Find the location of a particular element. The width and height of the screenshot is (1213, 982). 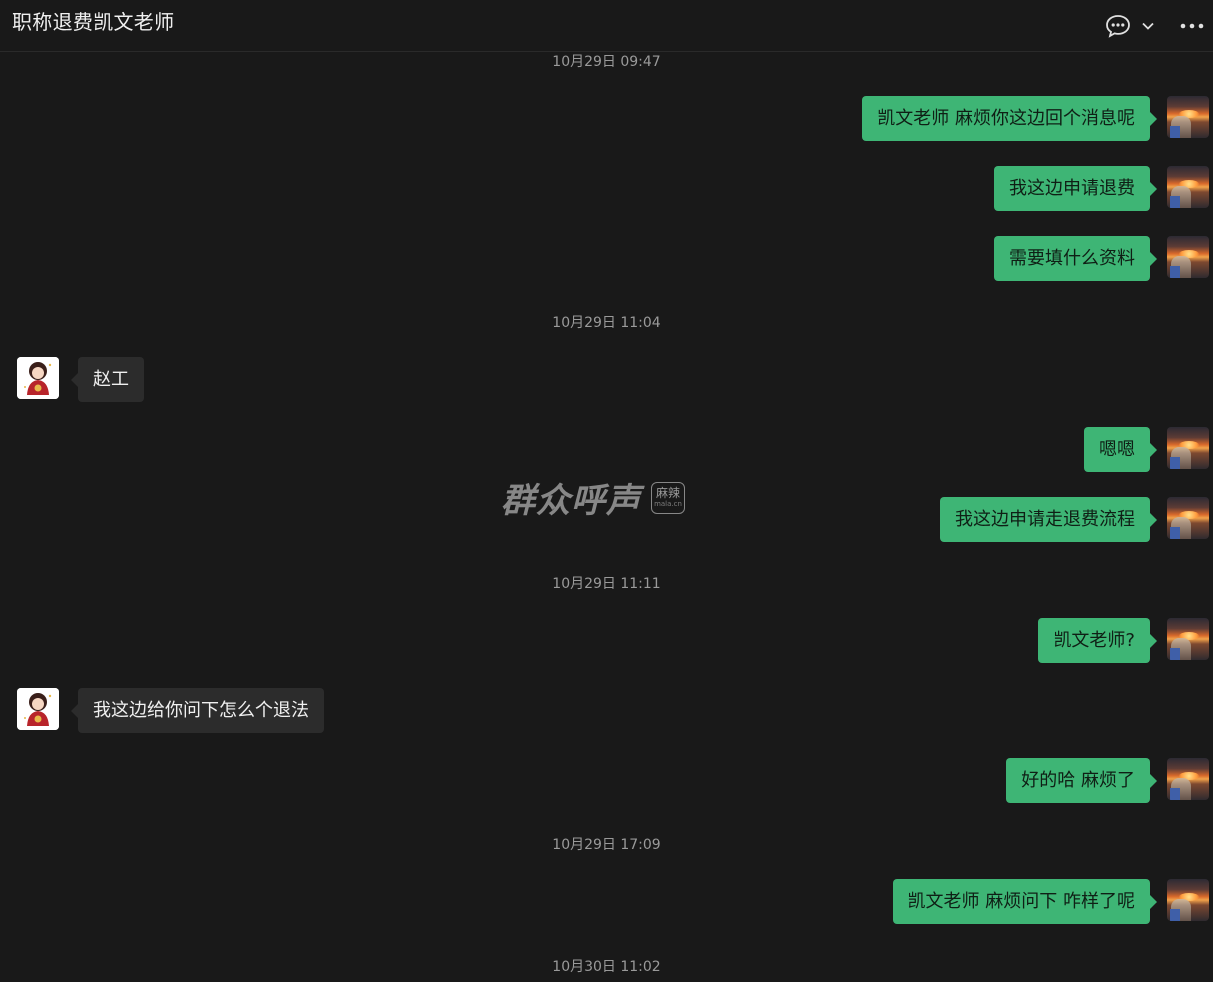

message-bubble-self: 凯文老师 麻烦问下 咋样了呢 is located at coordinates (1025, 901).